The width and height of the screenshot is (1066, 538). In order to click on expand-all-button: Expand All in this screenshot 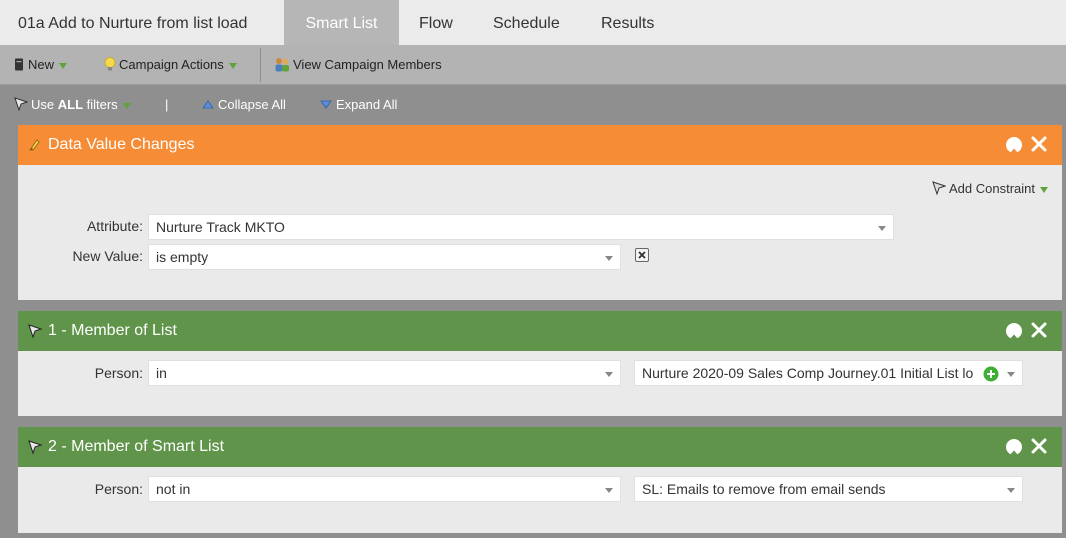, I will do `click(358, 105)`.